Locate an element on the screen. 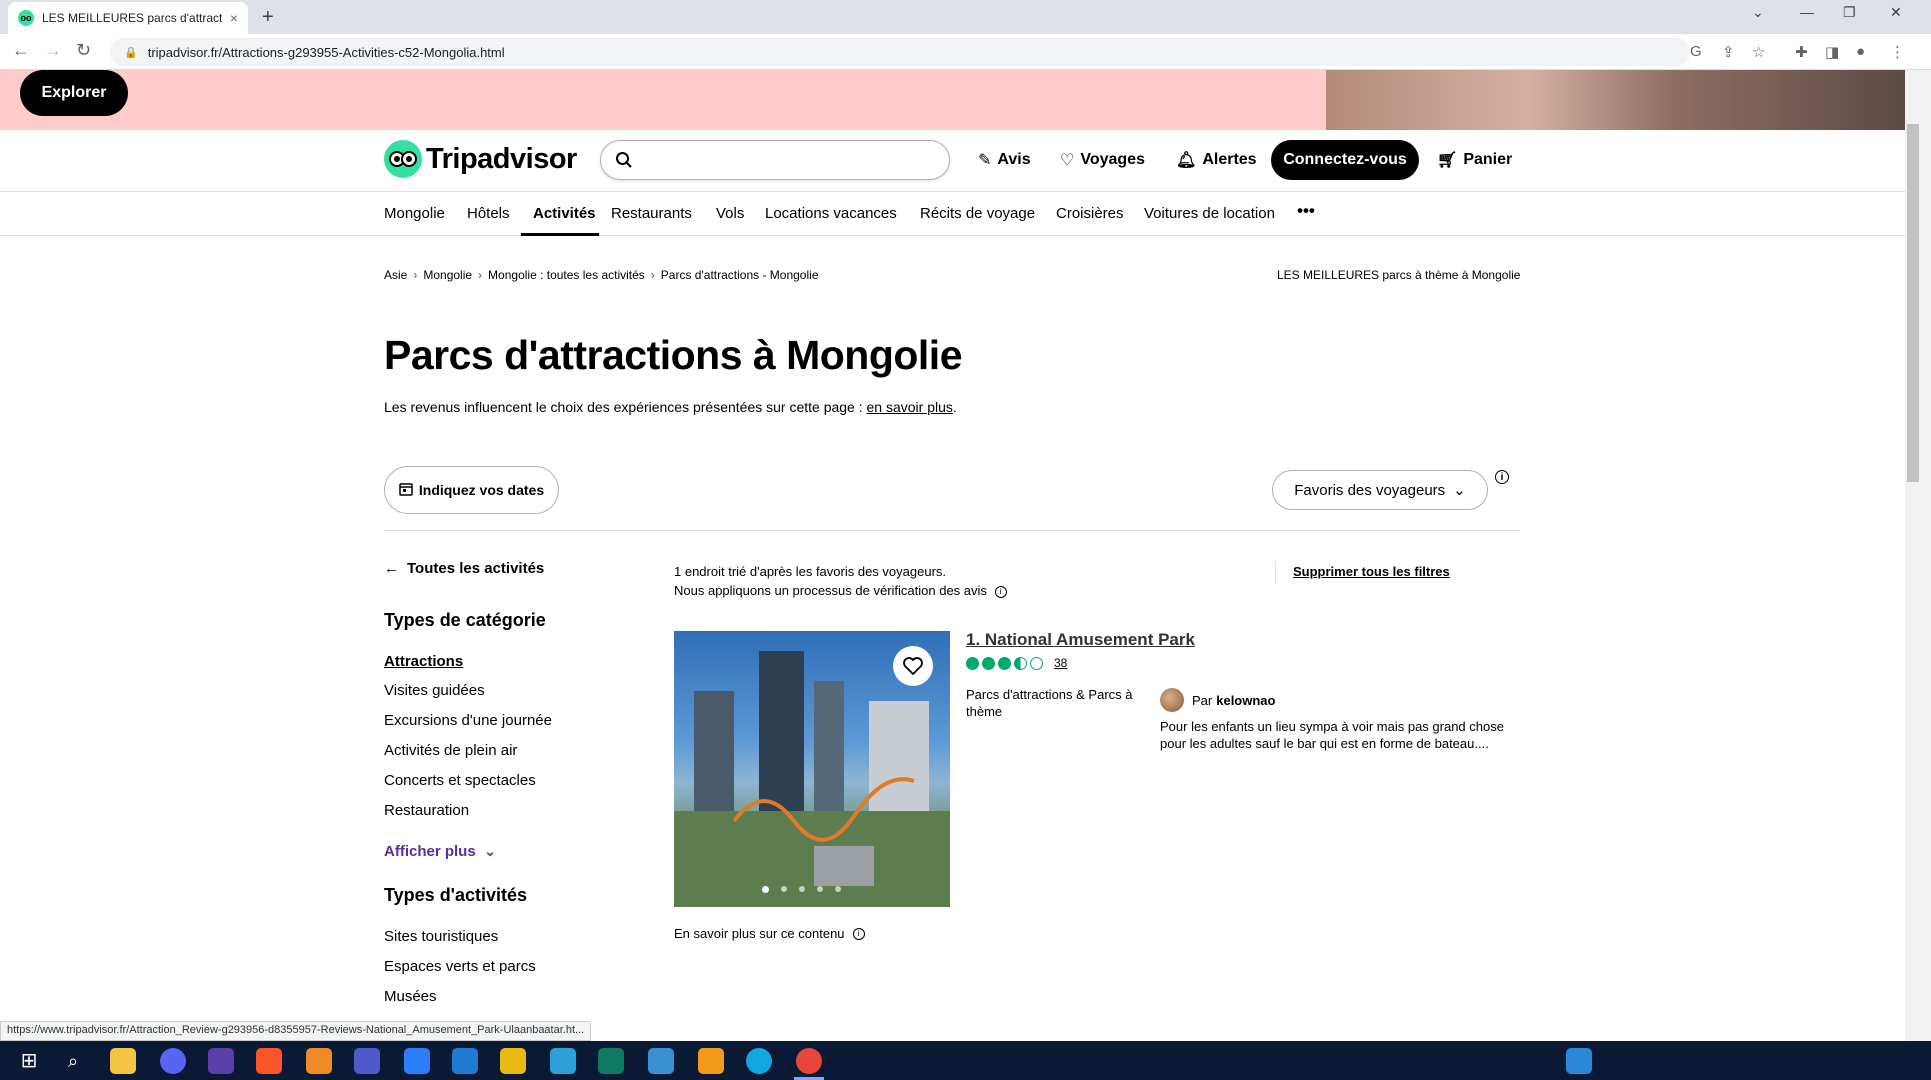 The height and width of the screenshot is (1080, 1931). vscode-icon is located at coordinates (465, 1061).